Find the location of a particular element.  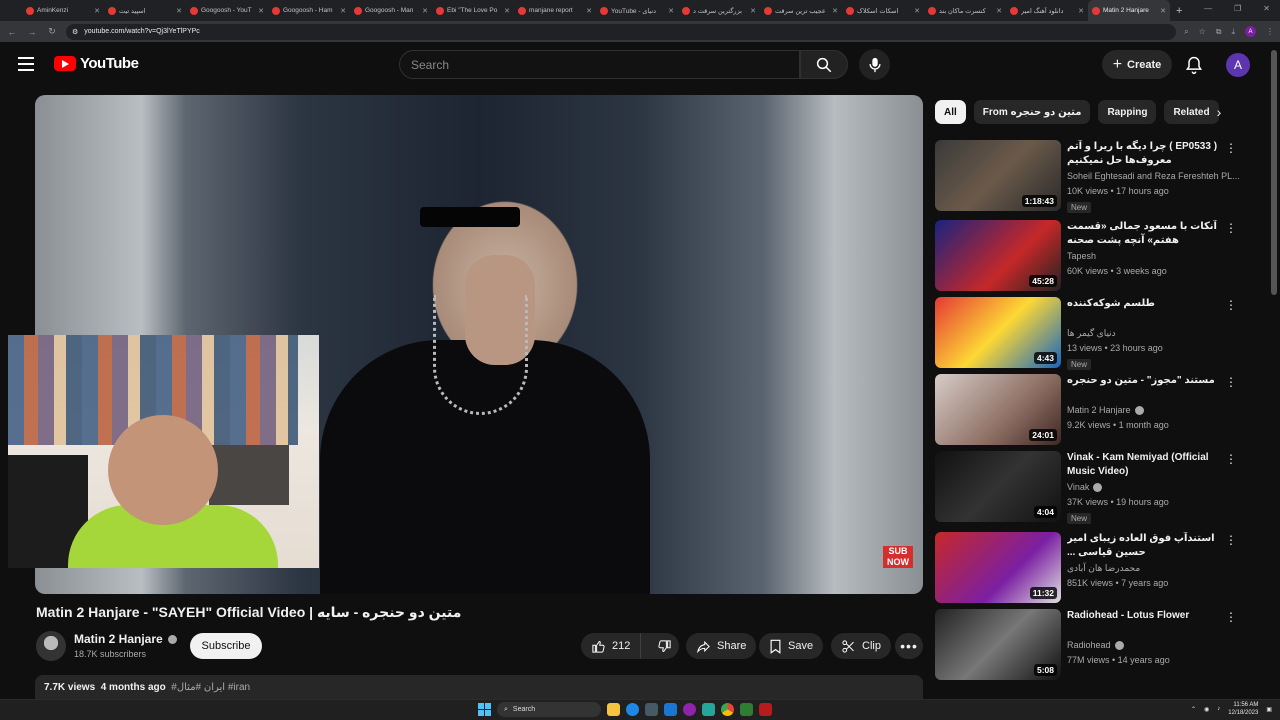

recommendation-title: مستند "مجوز" - متین دو حنجره is located at coordinates (1144, 381).